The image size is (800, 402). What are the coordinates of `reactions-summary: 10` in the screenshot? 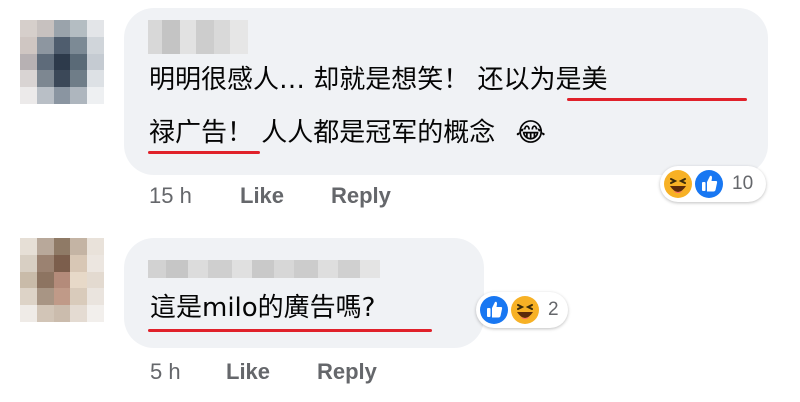 It's located at (713, 184).